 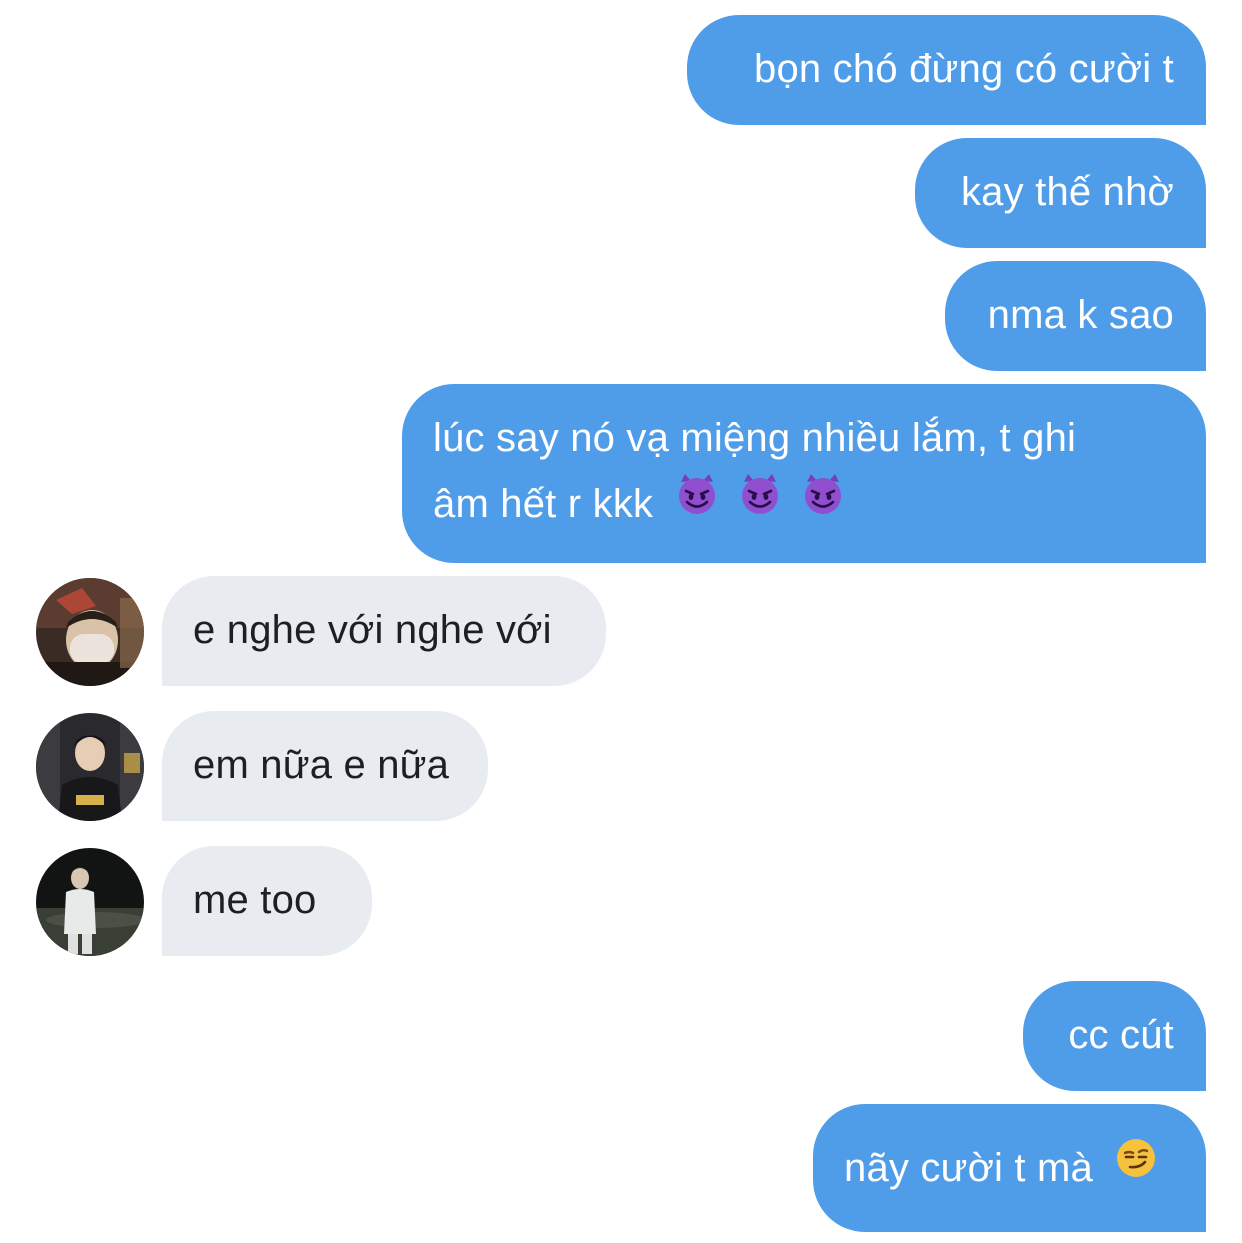 What do you see at coordinates (964, 69) in the screenshot?
I see `message-text: bọn chó đừng có cười t` at bounding box center [964, 69].